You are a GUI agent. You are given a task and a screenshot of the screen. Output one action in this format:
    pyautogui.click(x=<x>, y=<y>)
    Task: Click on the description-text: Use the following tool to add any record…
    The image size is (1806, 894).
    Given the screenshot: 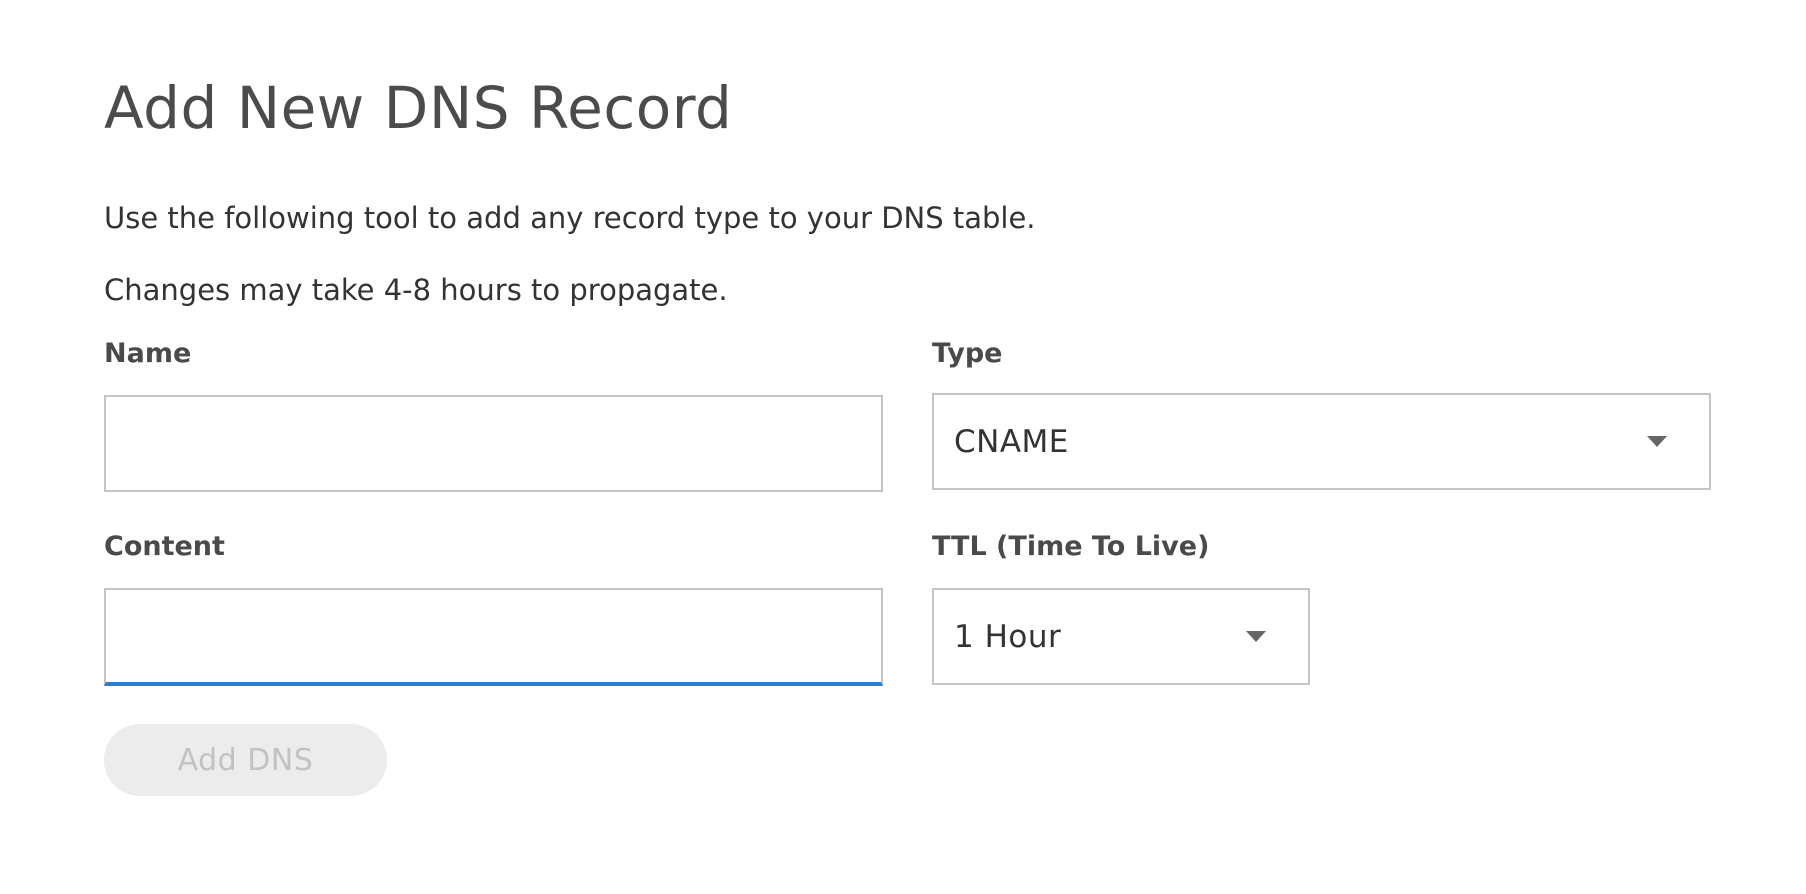 What is the action you would take?
    pyautogui.click(x=570, y=218)
    